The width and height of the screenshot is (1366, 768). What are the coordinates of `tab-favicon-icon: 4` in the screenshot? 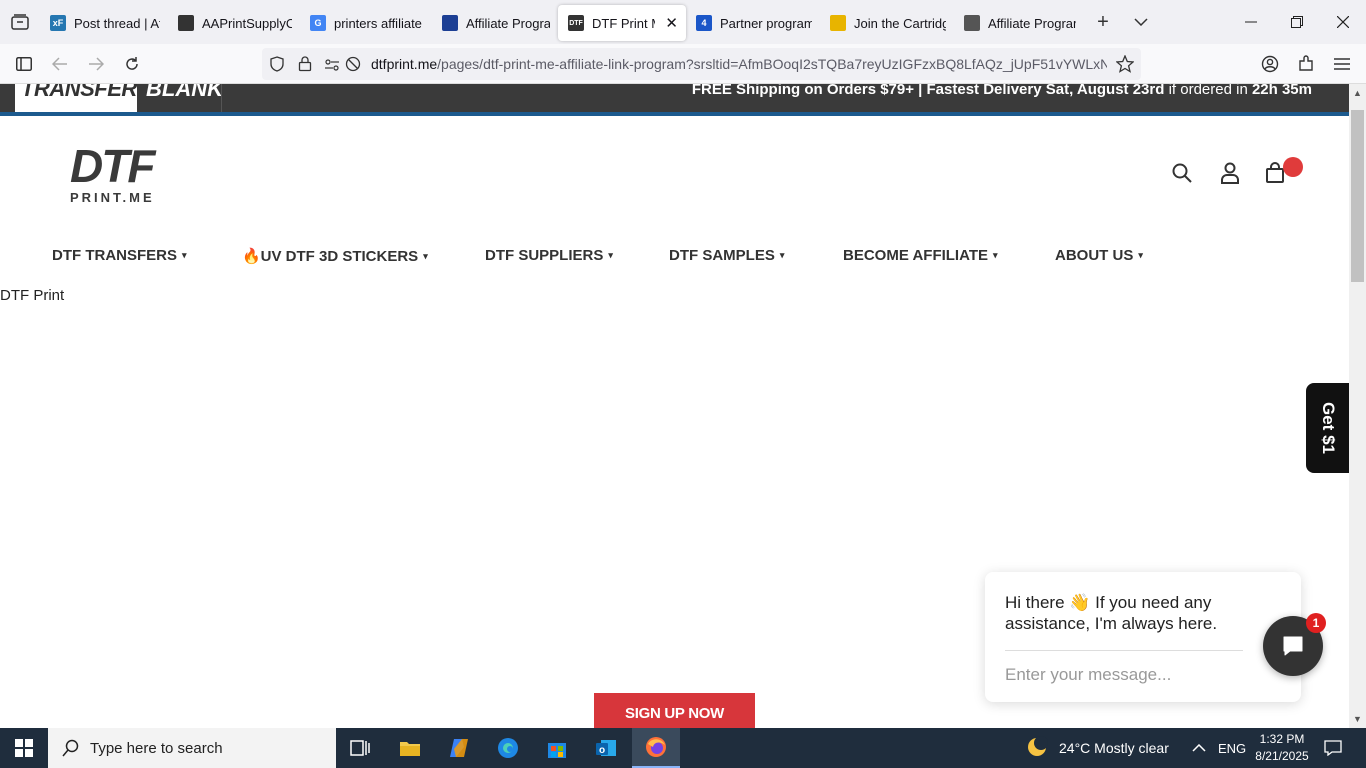 It's located at (704, 23).